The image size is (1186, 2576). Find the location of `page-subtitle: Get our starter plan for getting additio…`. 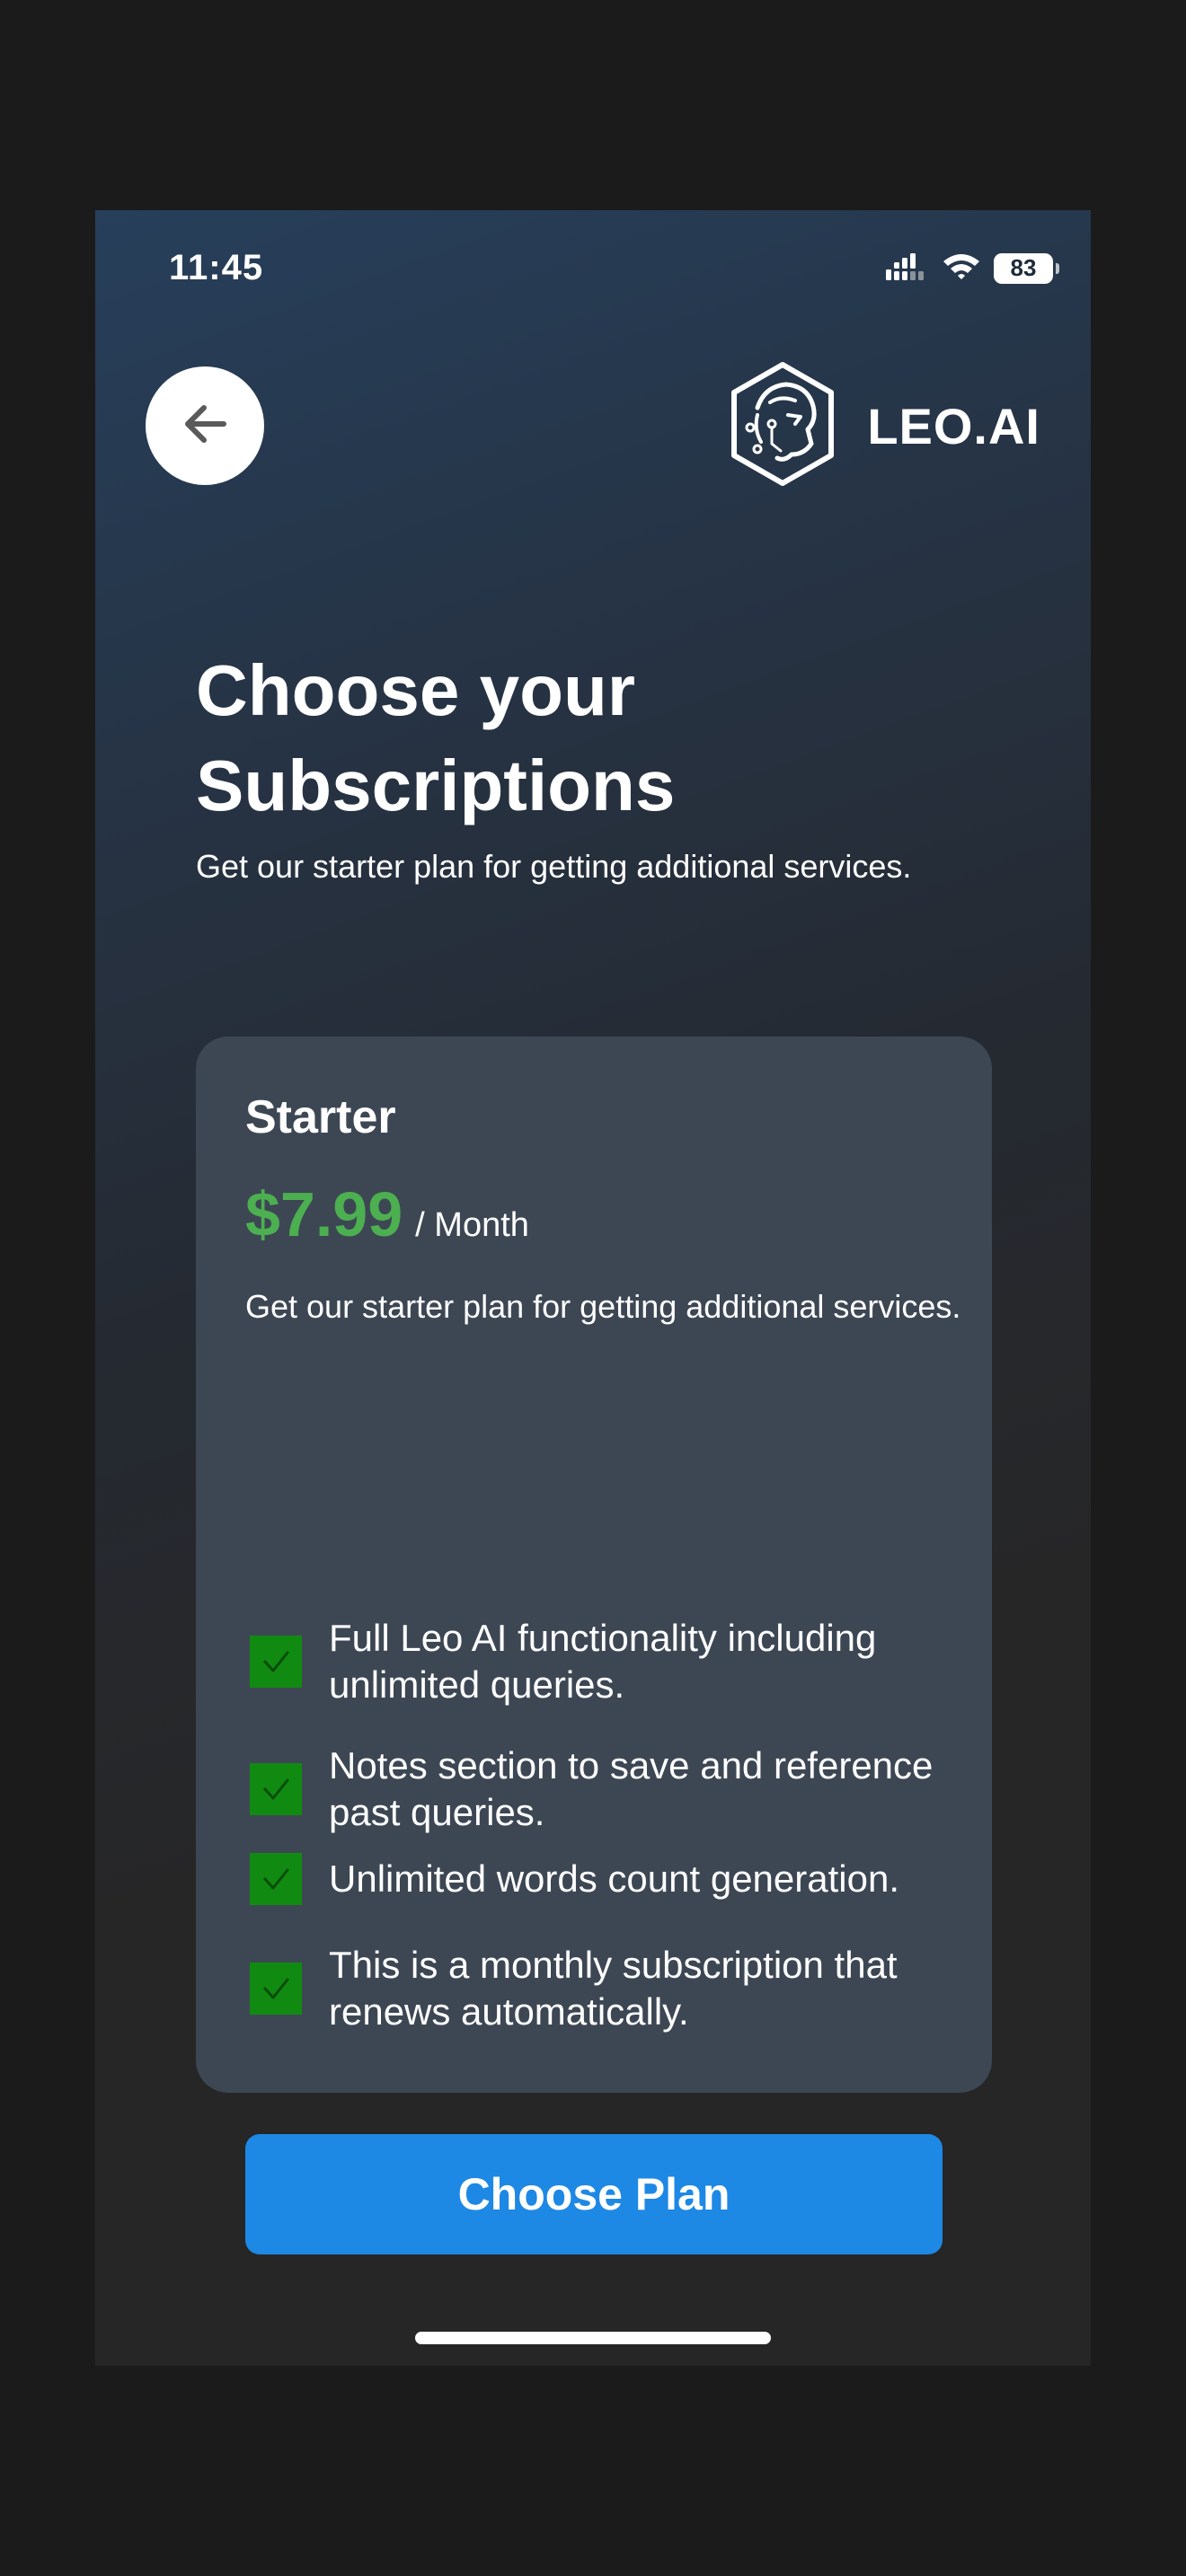

page-subtitle: Get our starter plan for getting additio… is located at coordinates (554, 866).